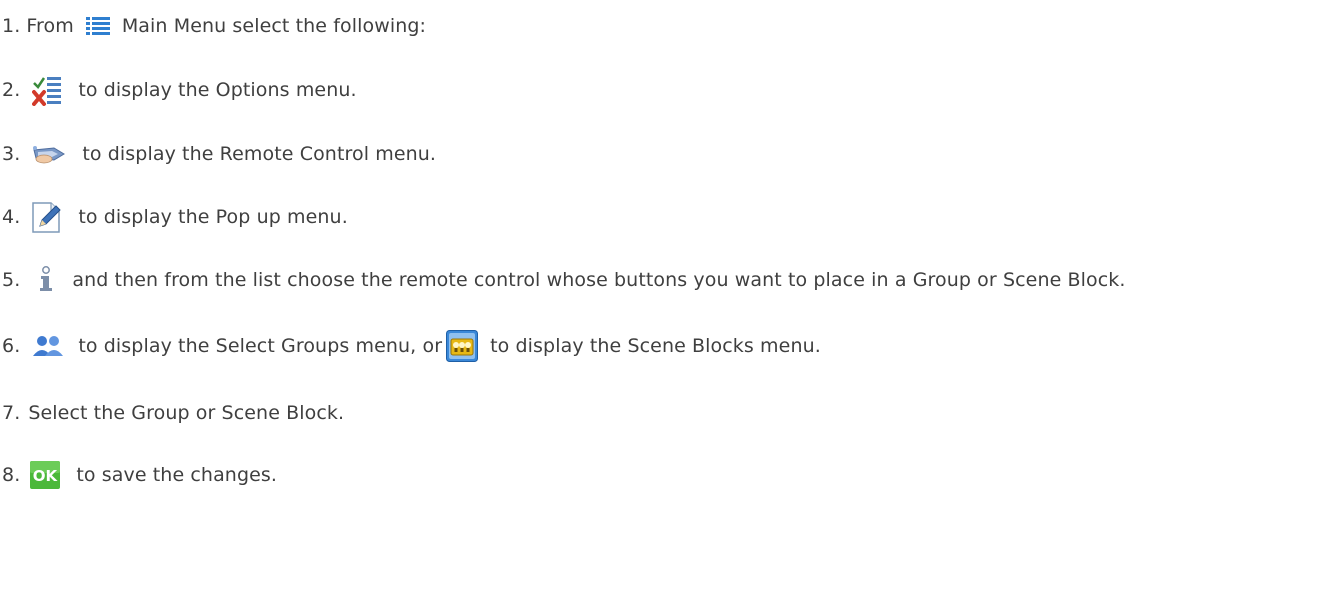 Image resolution: width=1319 pixels, height=591 pixels. Describe the element at coordinates (274, 26) in the screenshot. I see `step-text: Main Menu select the following:` at that location.